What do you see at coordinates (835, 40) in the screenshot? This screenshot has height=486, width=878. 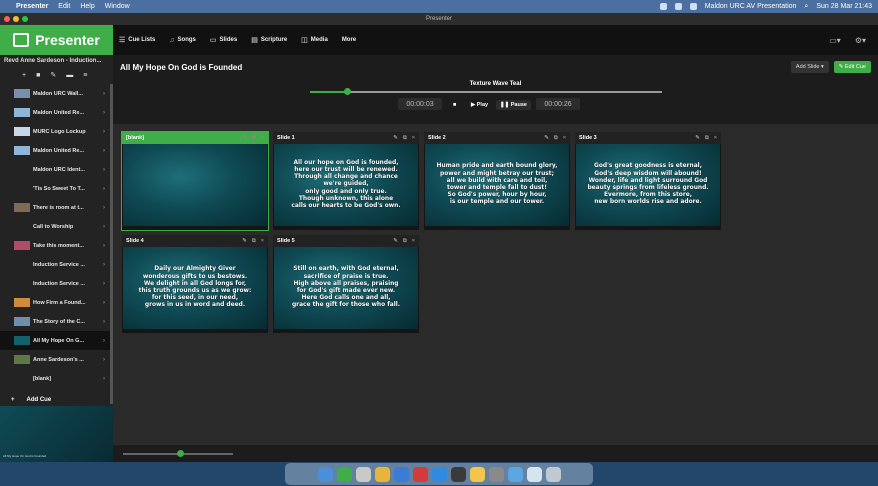 I see `display-icon: ▭▾` at bounding box center [835, 40].